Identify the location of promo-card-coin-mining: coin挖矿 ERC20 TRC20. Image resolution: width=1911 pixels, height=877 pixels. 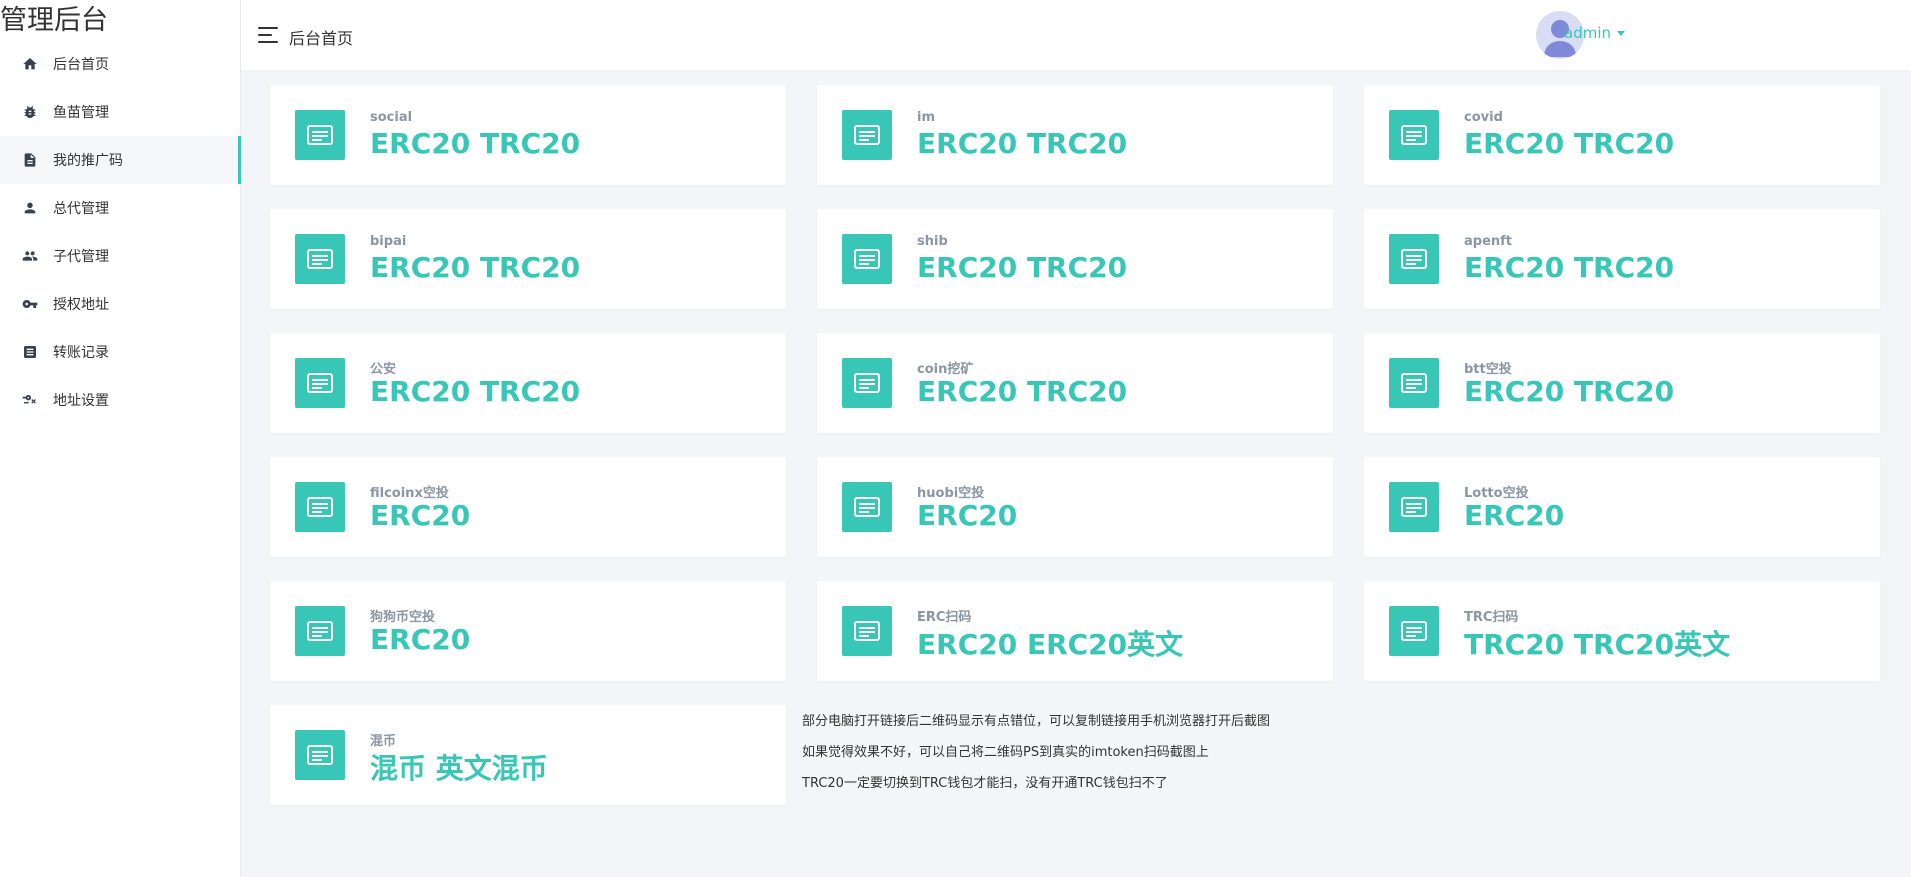
(1075, 383).